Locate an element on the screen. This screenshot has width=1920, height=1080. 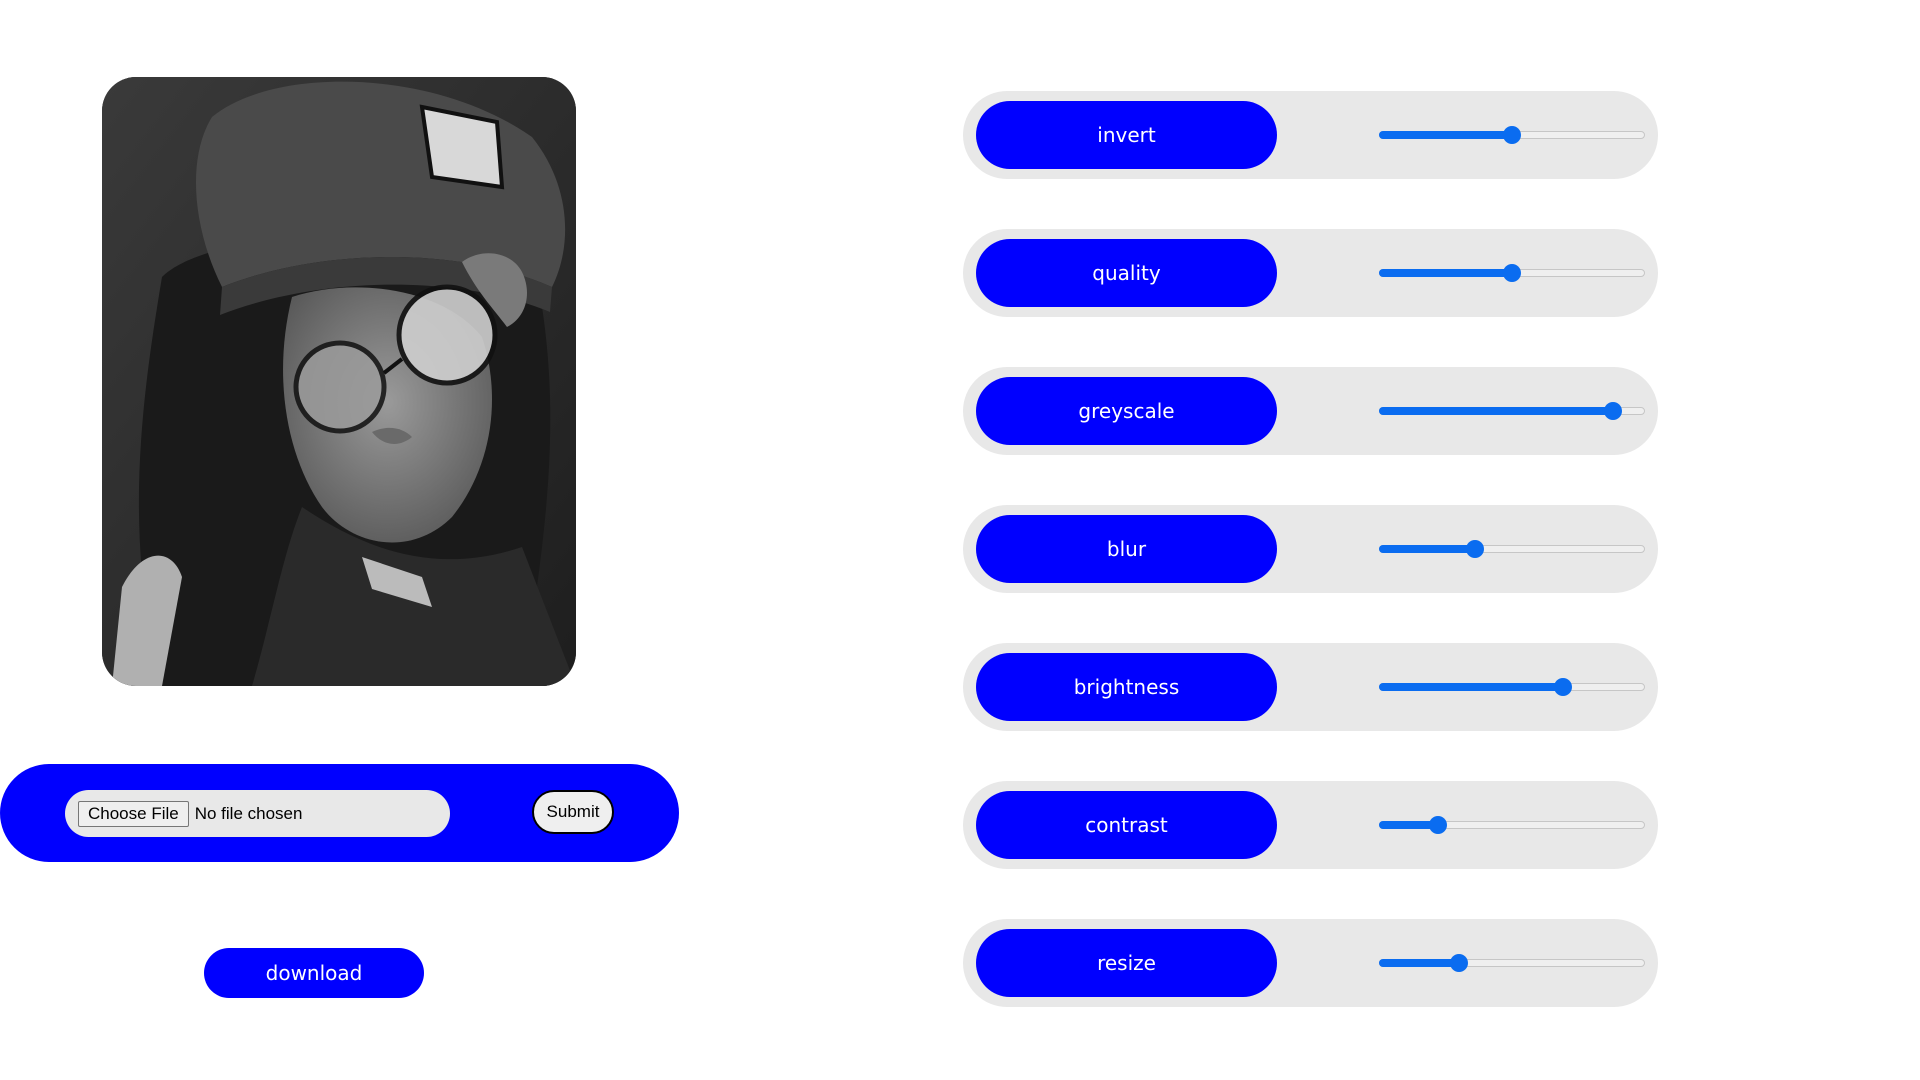
preview-illustration is located at coordinates (339, 381).